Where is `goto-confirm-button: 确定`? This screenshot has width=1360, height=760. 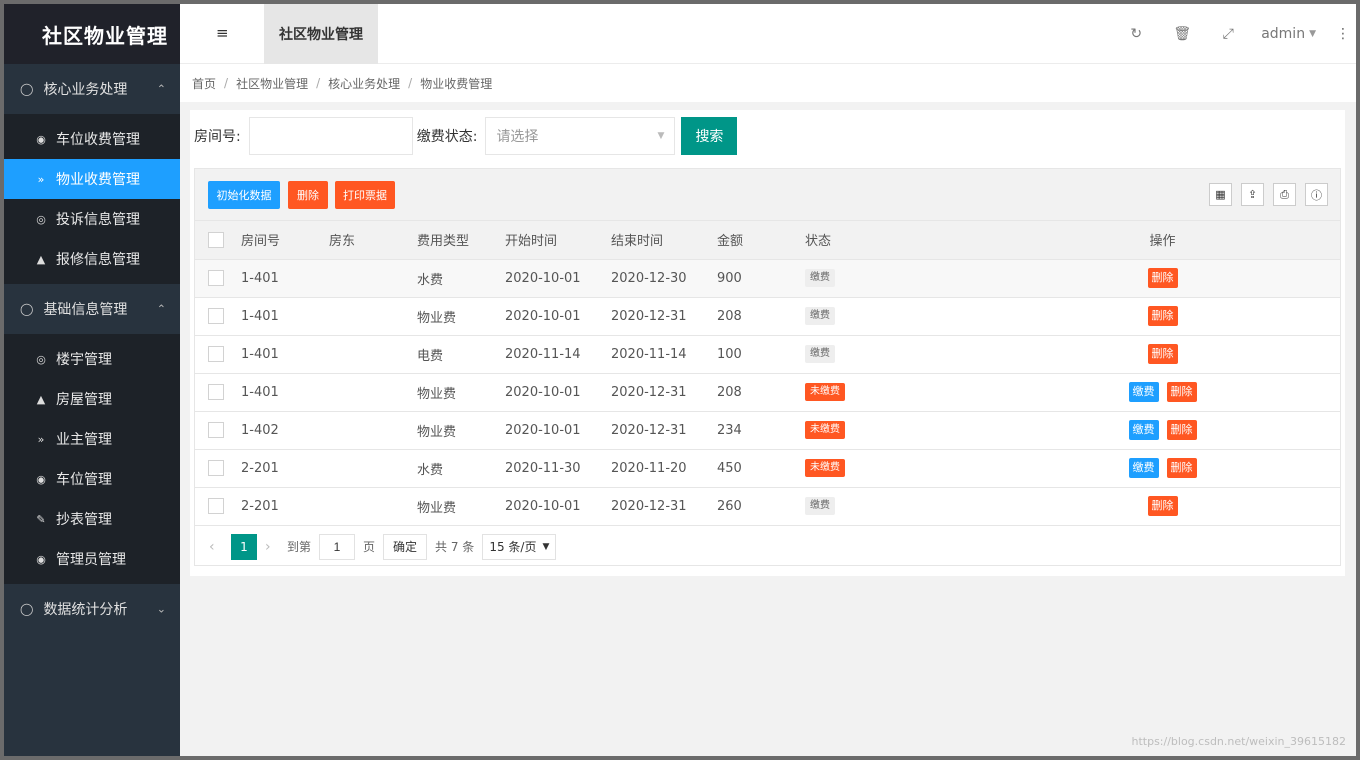 goto-confirm-button: 确定 is located at coordinates (405, 546).